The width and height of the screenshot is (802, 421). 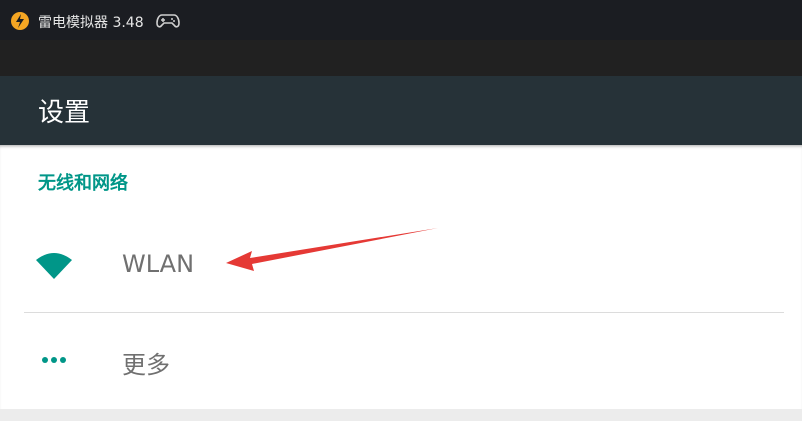 I want to click on divider, so click(x=404, y=312).